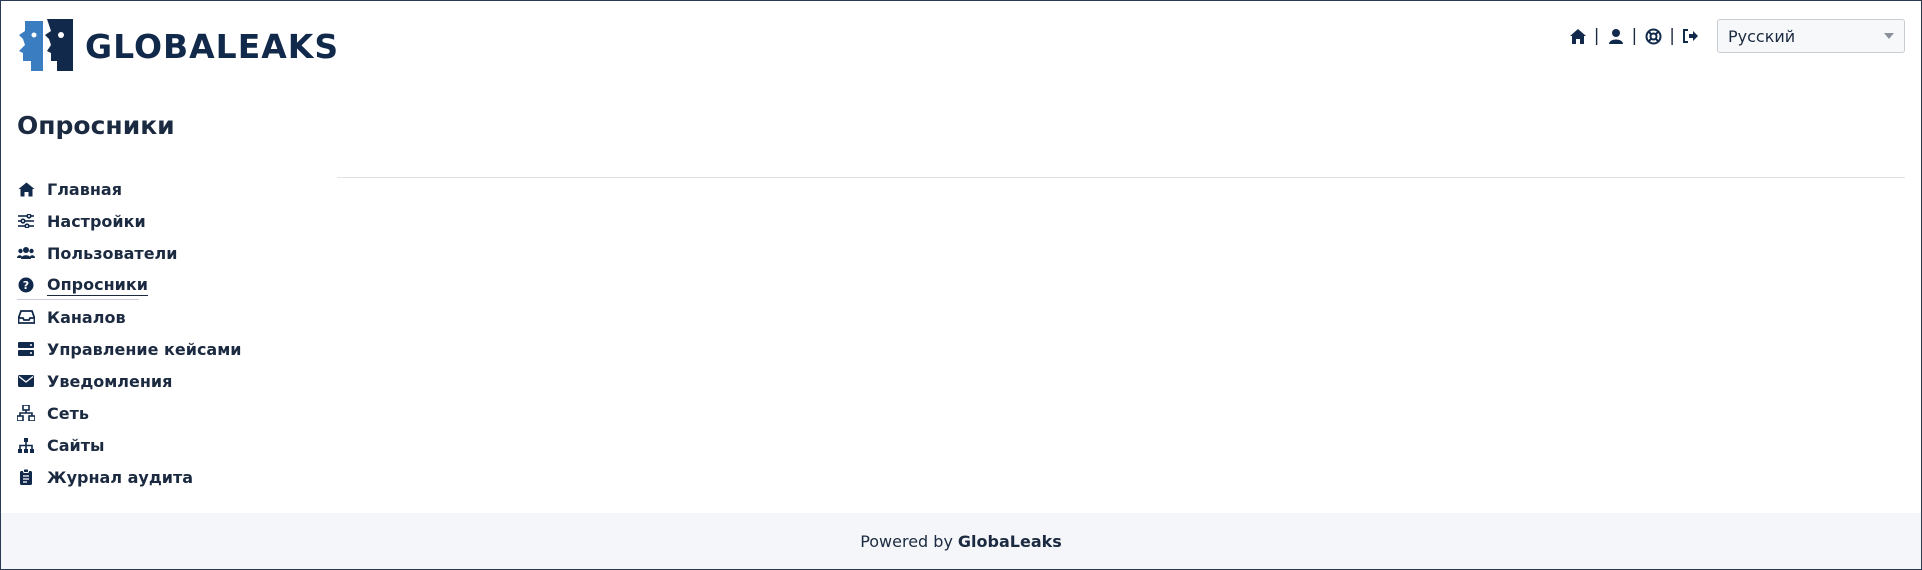 This screenshot has height=570, width=1922. Describe the element at coordinates (1762, 36) in the screenshot. I see `language-select-value: Русский` at that location.